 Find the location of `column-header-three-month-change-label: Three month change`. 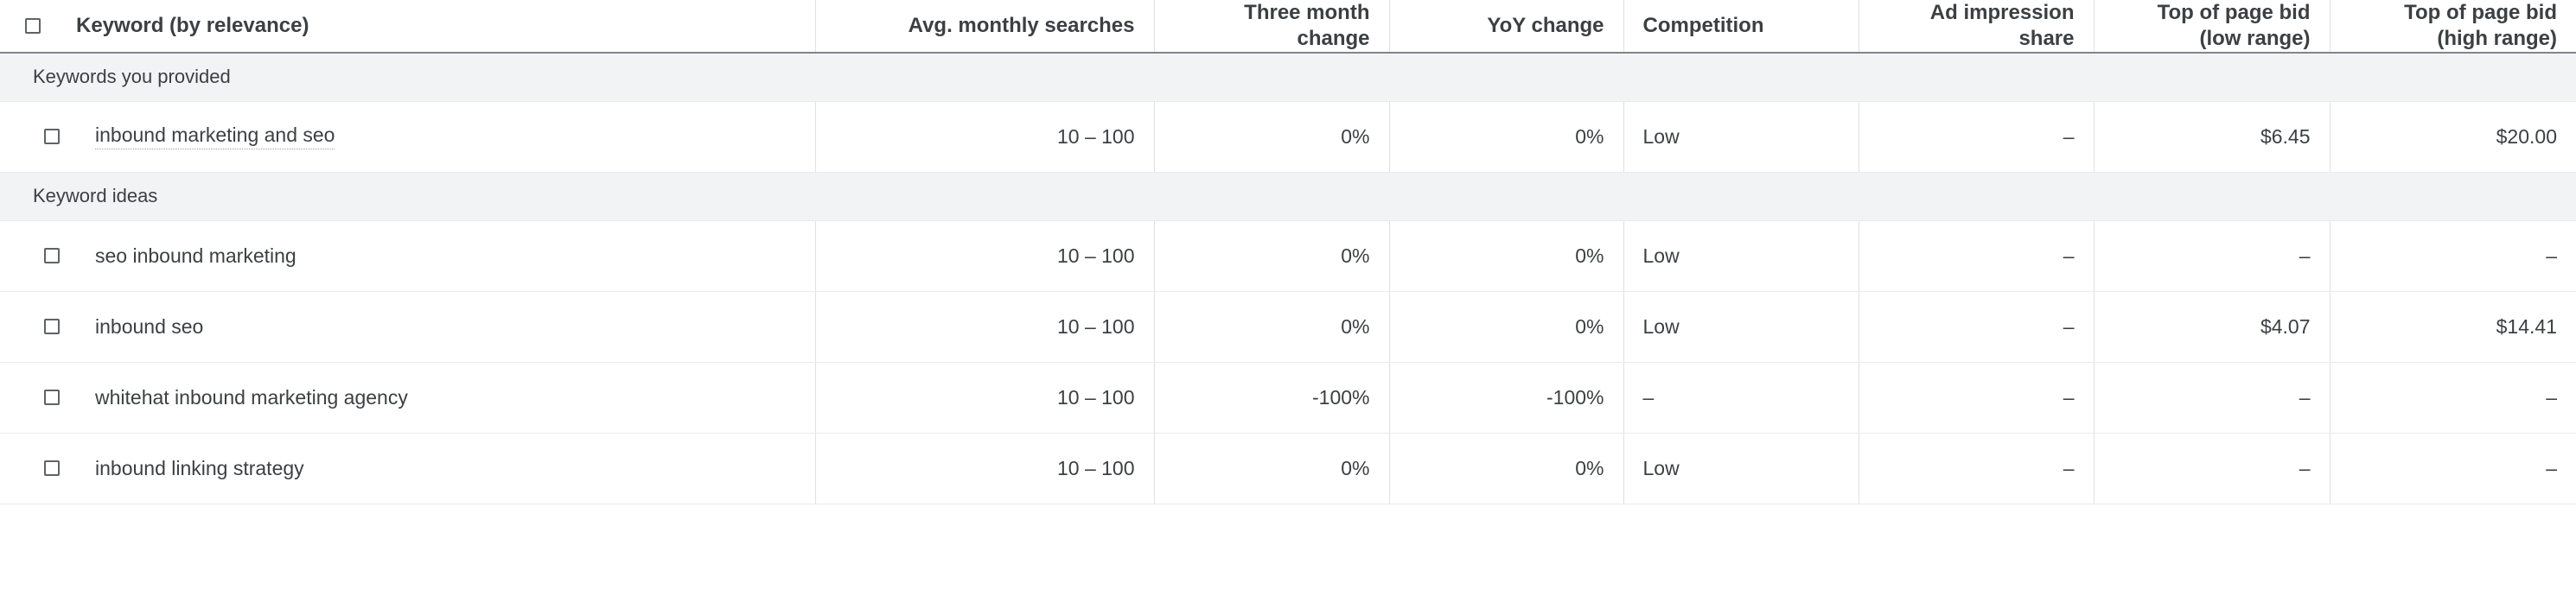

column-header-three-month-change-label: Three month change is located at coordinates (1307, 25).